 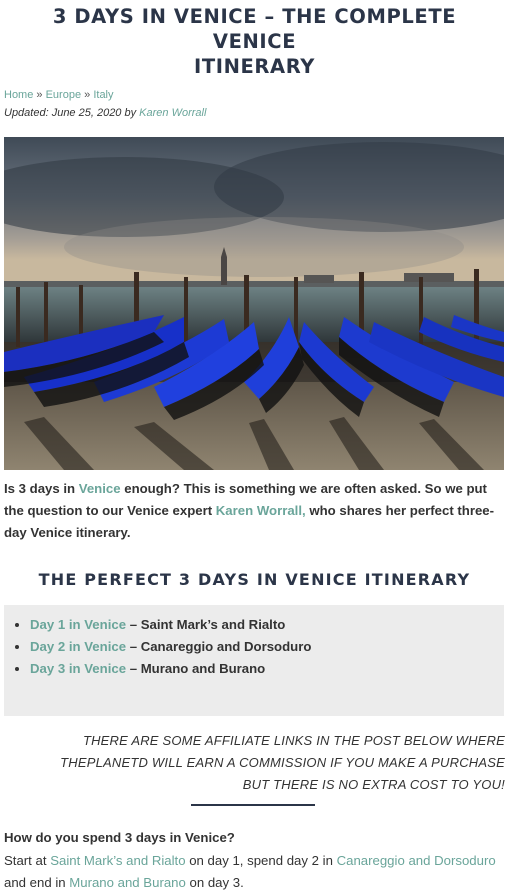 What do you see at coordinates (254, 90) in the screenshot?
I see `breadcrumb: Home » Europe » Italy` at bounding box center [254, 90].